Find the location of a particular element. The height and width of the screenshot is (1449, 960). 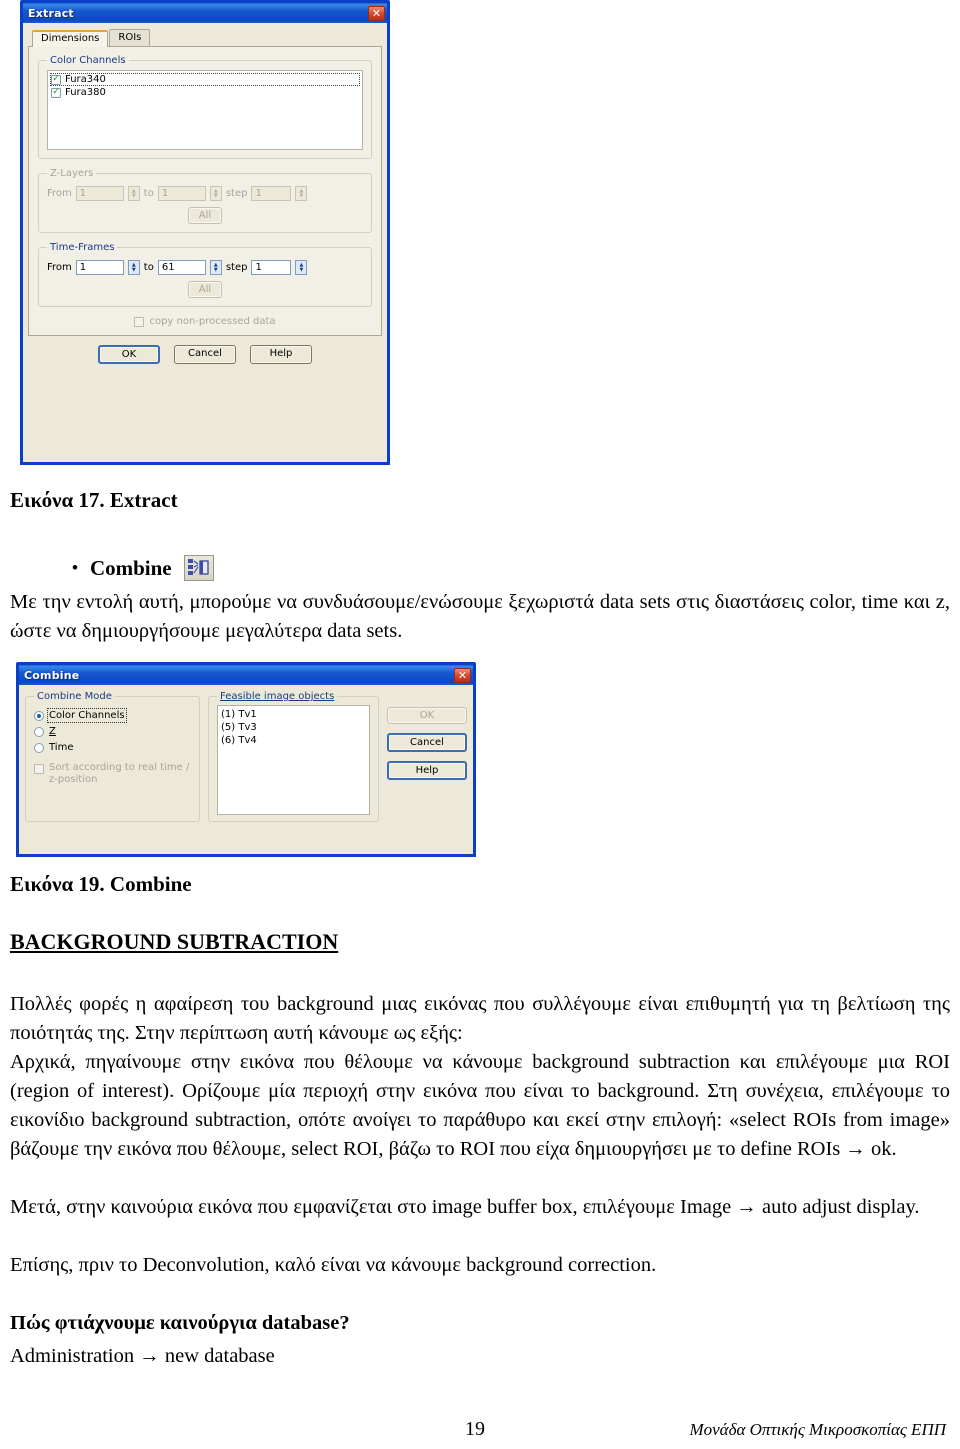

combine-bullet-line: • Combine is located at coordinates (143, 568).